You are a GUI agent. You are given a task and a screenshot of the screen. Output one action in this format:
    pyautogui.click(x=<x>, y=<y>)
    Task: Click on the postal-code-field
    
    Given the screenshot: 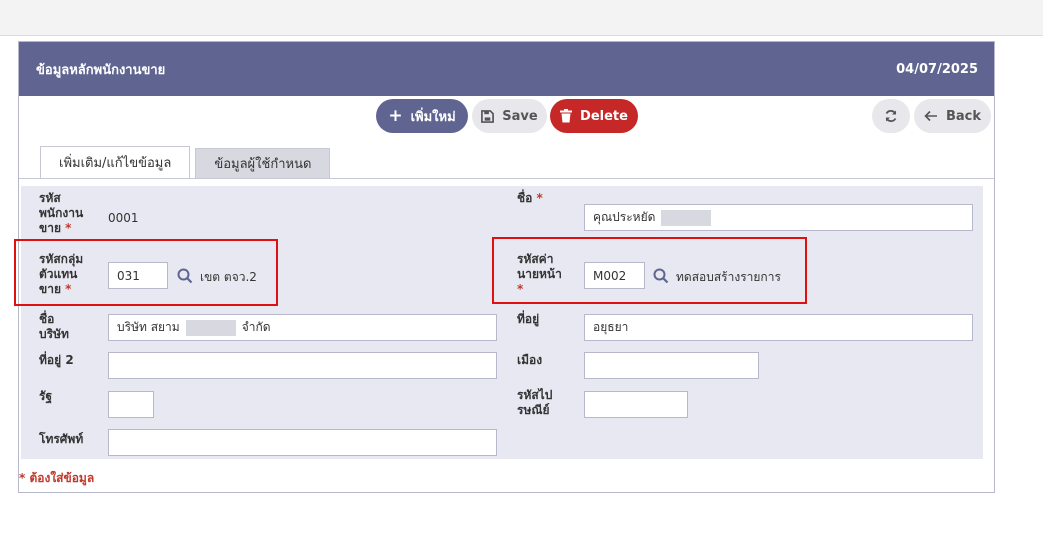 What is the action you would take?
    pyautogui.click(x=636, y=404)
    